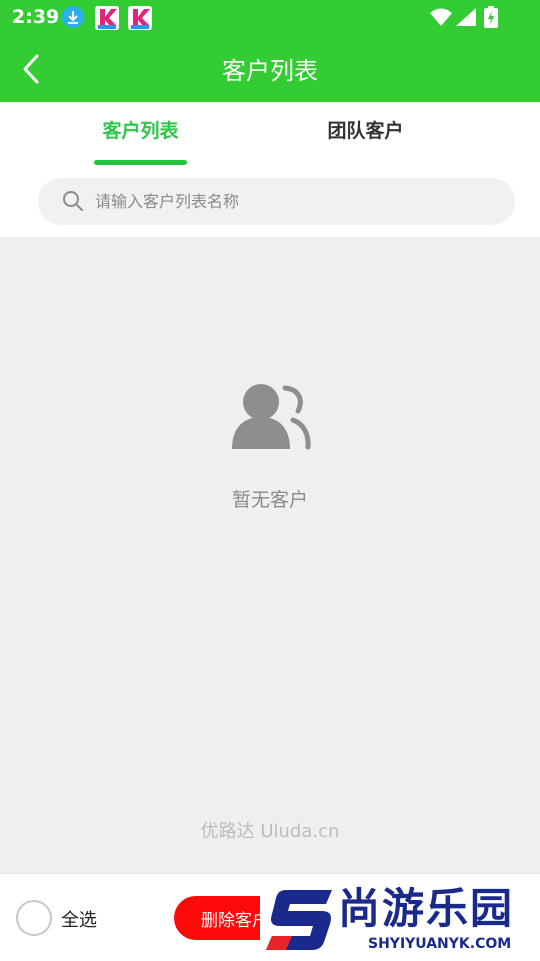 This screenshot has height=961, width=540. I want to click on search-icon, so click(73, 203).